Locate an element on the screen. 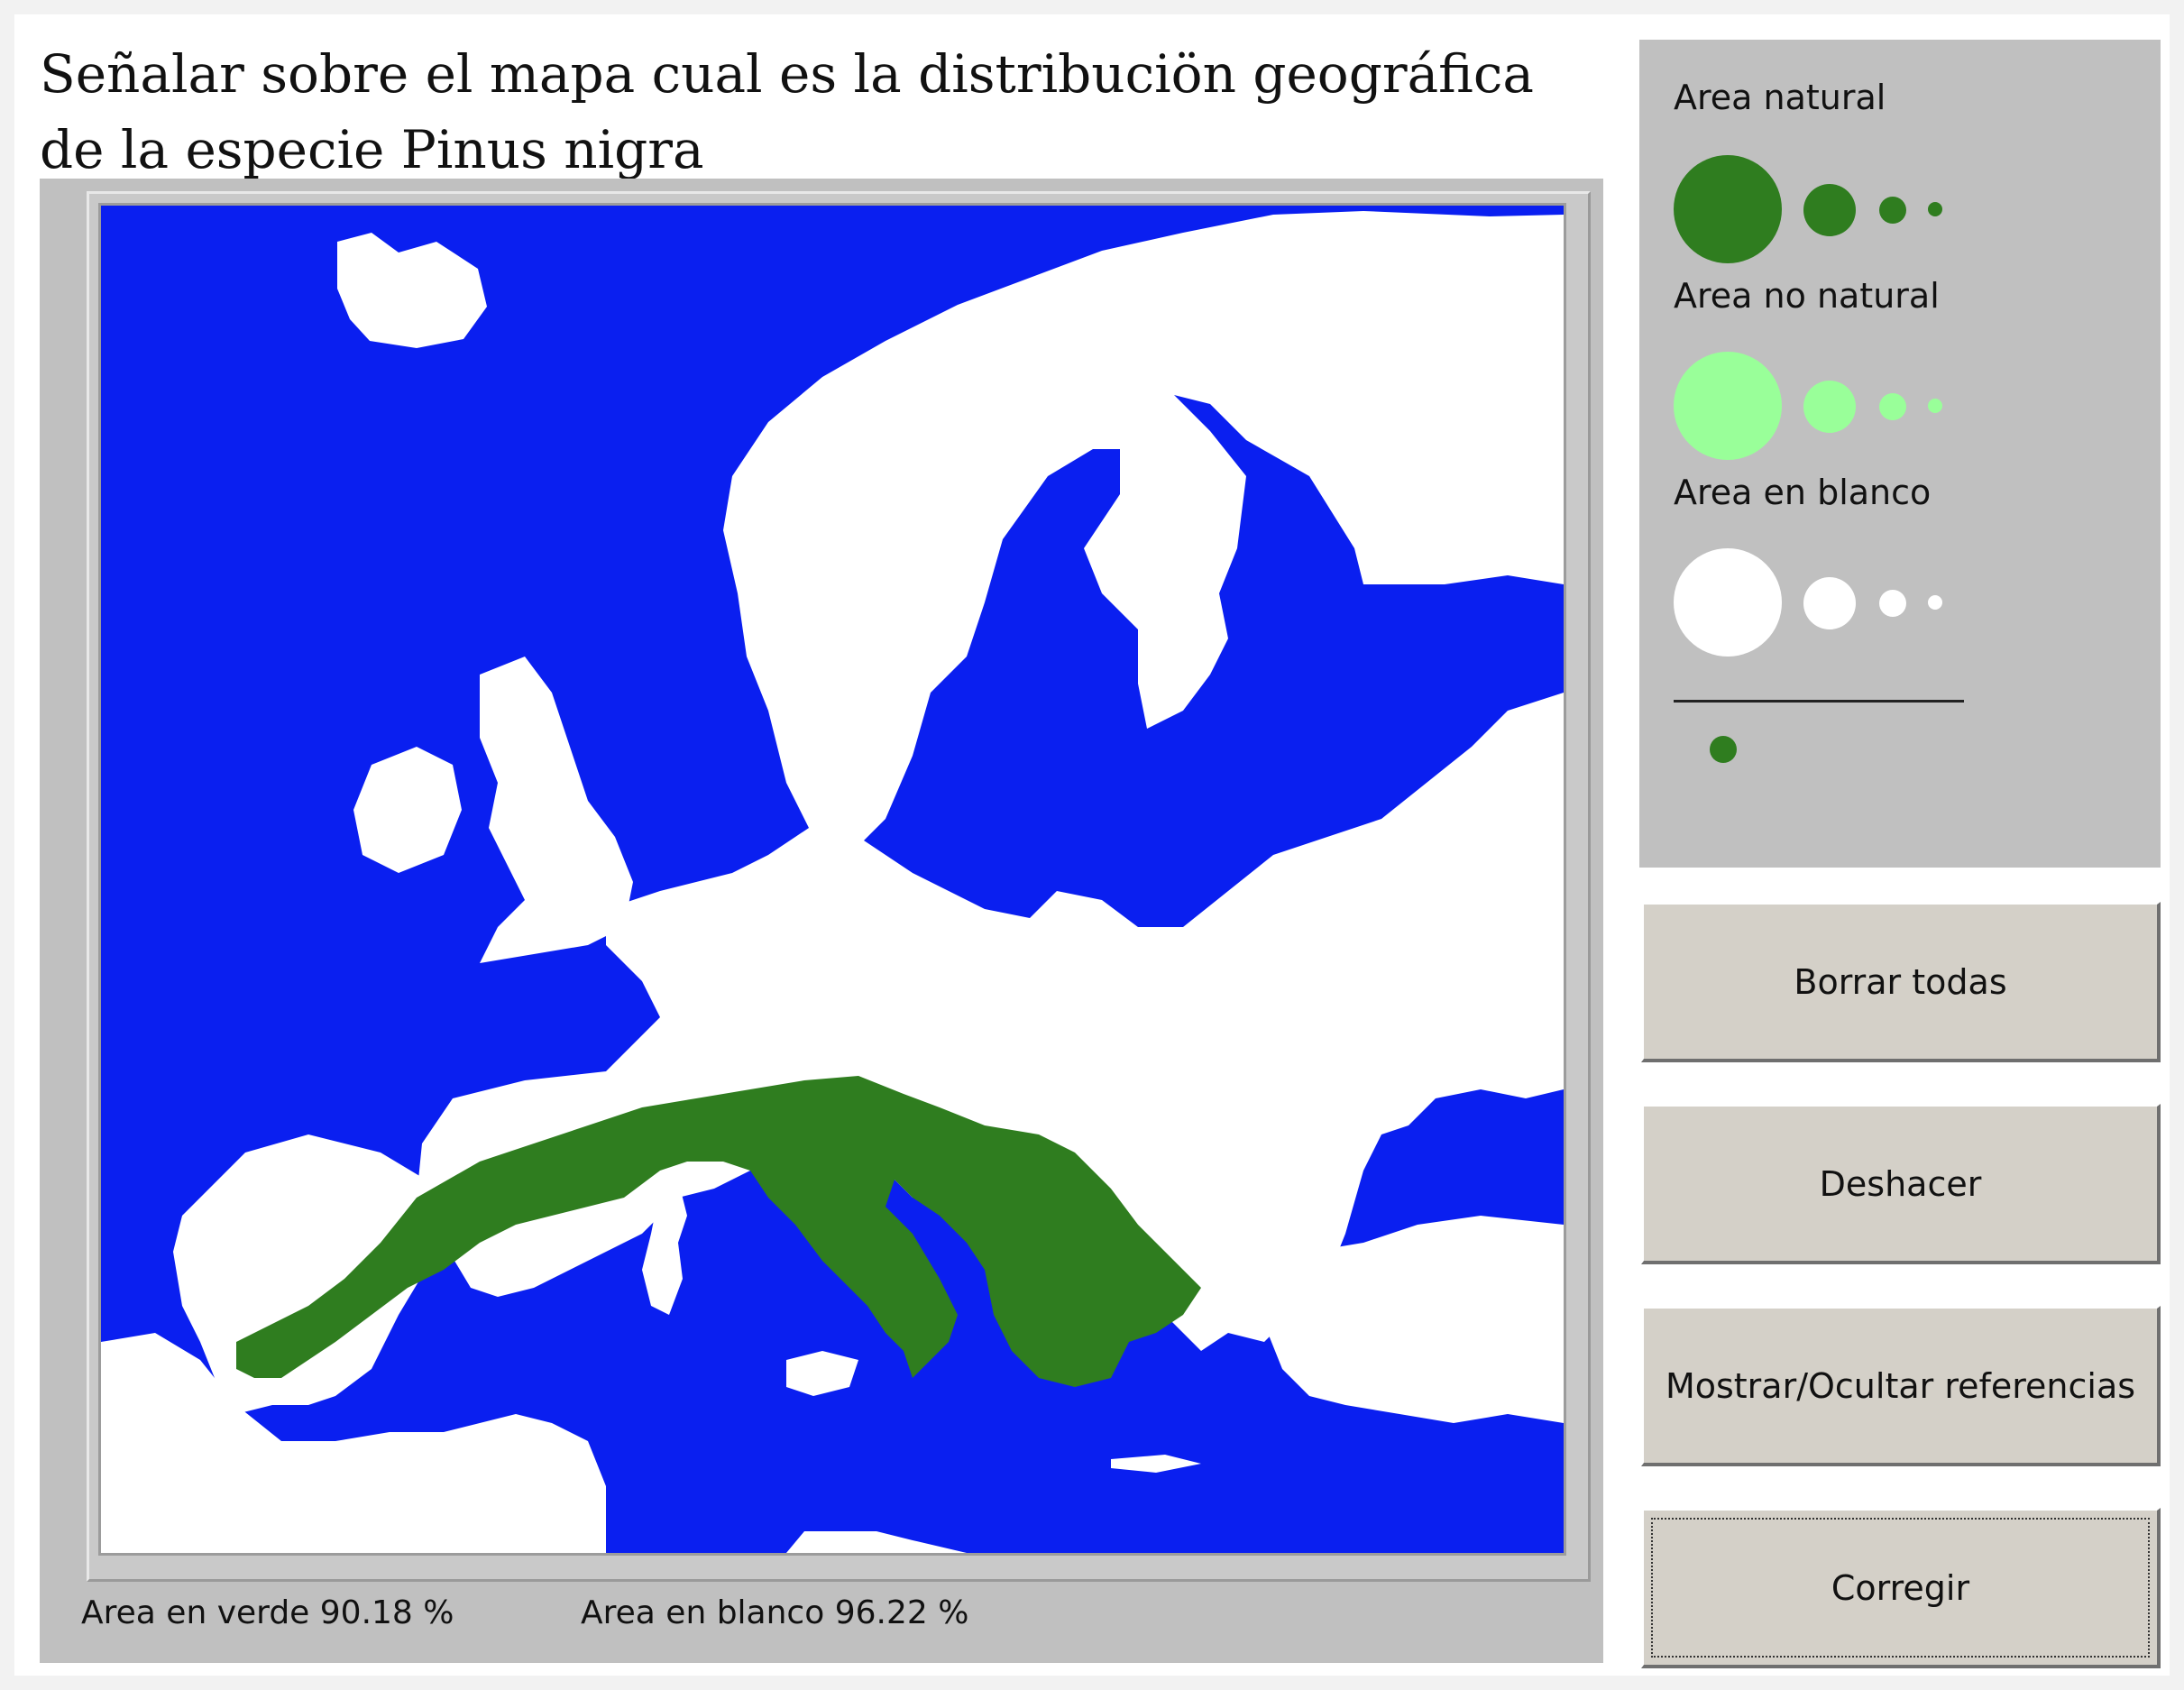 The height and width of the screenshot is (1690, 2184). corregir-button: Corregir is located at coordinates (1901, 1588).